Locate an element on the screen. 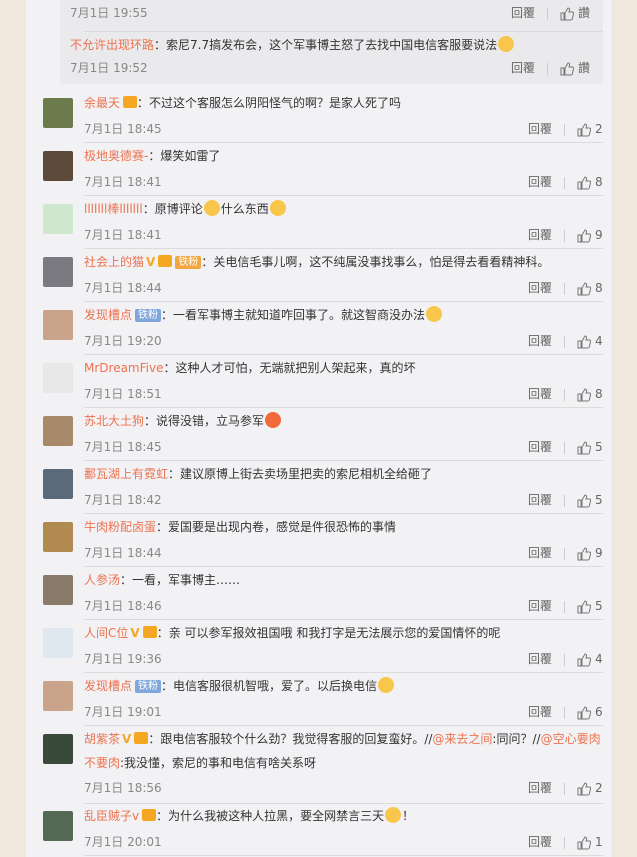 This screenshot has height=857, width=637. comment-actions: 回覆 8 is located at coordinates (565, 182).